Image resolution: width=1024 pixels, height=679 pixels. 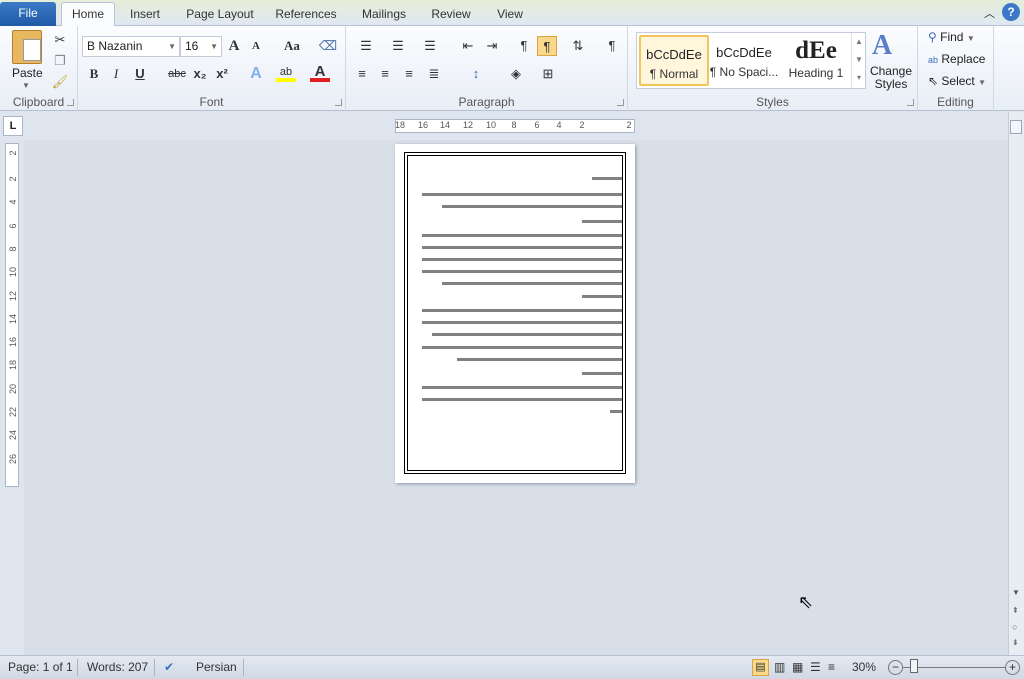 I want to click on page-count: Page: 1 of 1, so click(x=40, y=667).